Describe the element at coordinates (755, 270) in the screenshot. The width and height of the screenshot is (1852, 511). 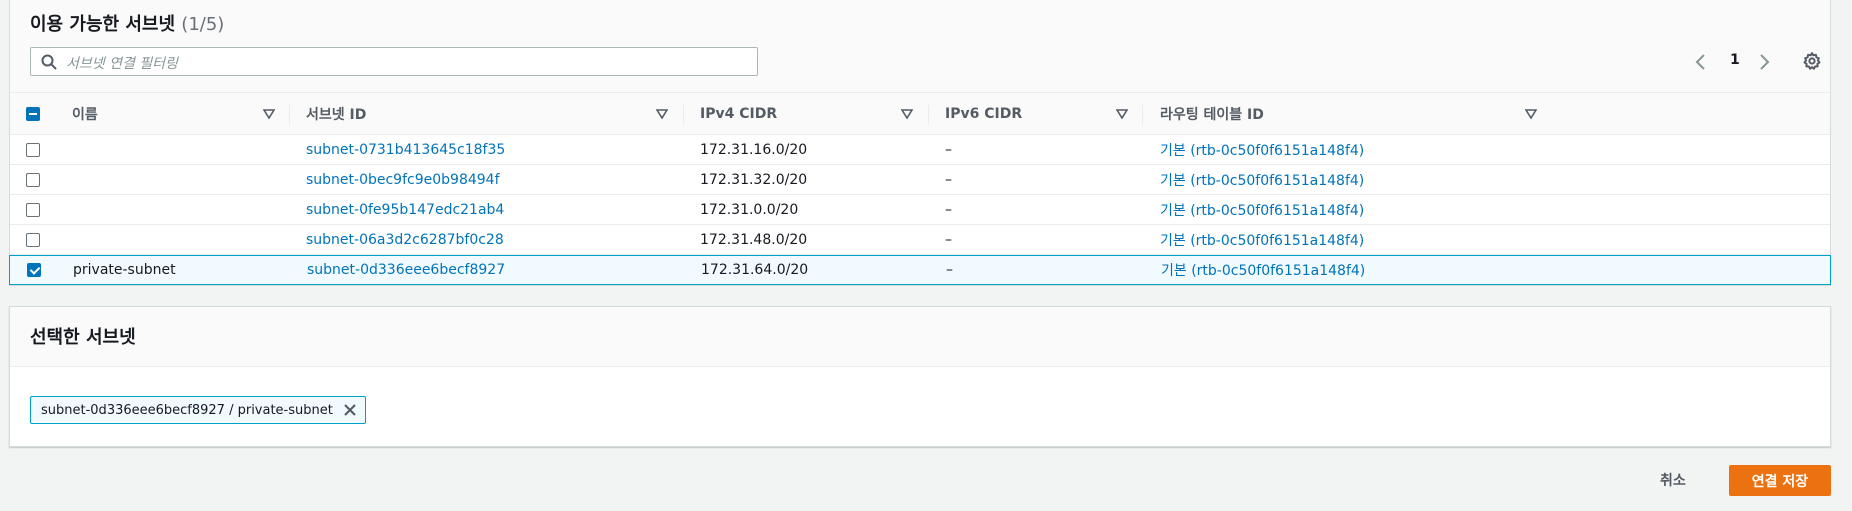
I see `cell-ipv4-cidr: 172.31.64.0/20` at that location.